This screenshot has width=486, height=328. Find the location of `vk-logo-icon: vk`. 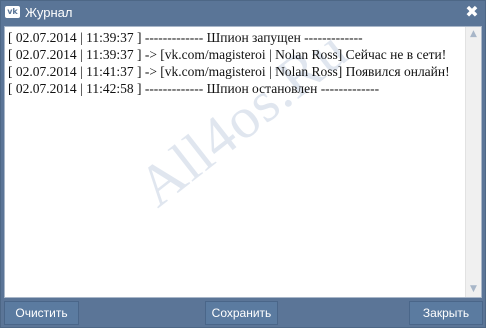

vk-logo-icon: vk is located at coordinates (12, 12).